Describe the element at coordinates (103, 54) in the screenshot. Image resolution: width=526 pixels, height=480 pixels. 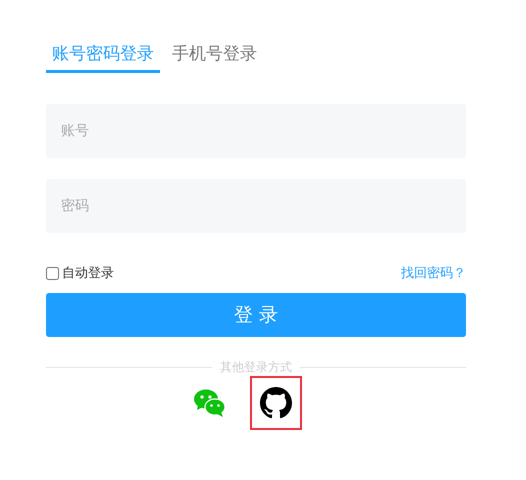
I see `login-tab: 账号密码登录` at that location.